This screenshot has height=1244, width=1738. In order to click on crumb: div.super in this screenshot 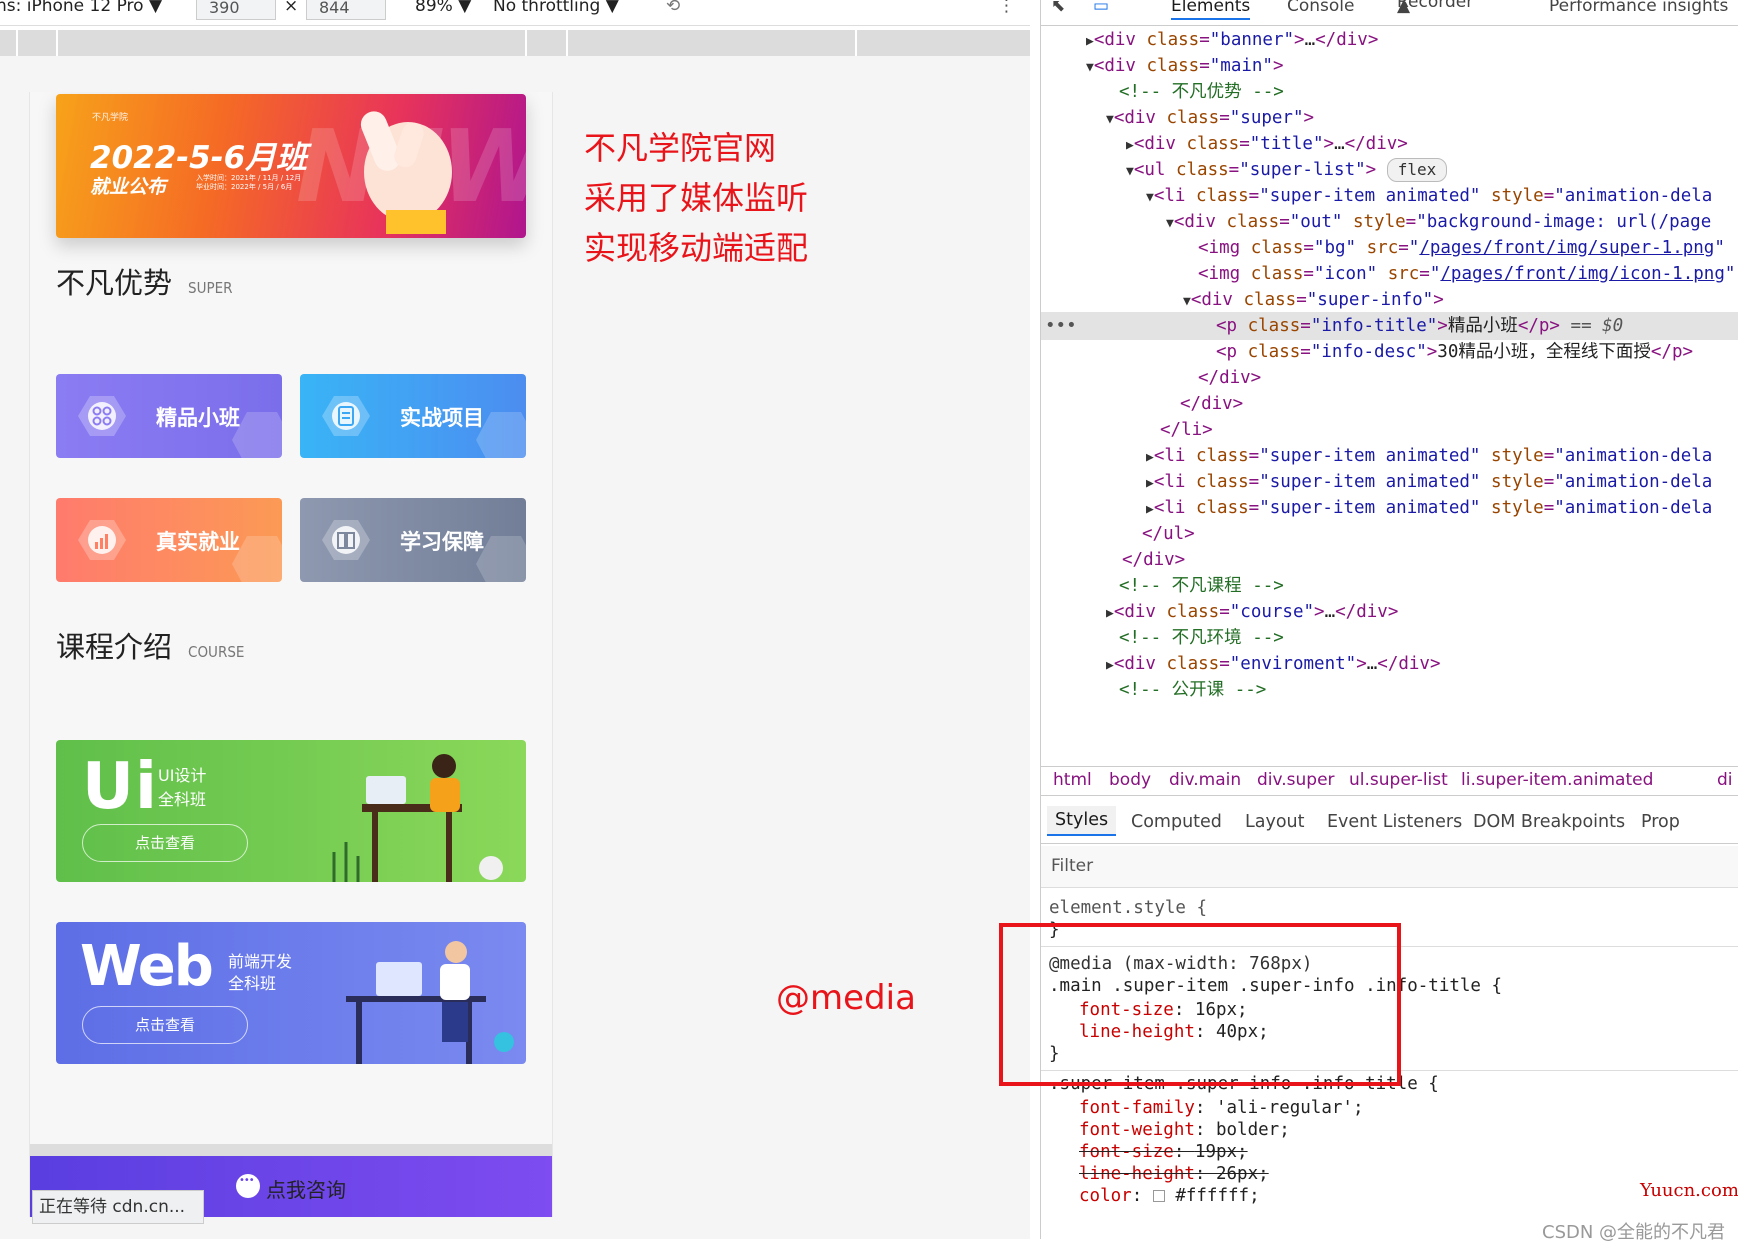, I will do `click(1296, 780)`.